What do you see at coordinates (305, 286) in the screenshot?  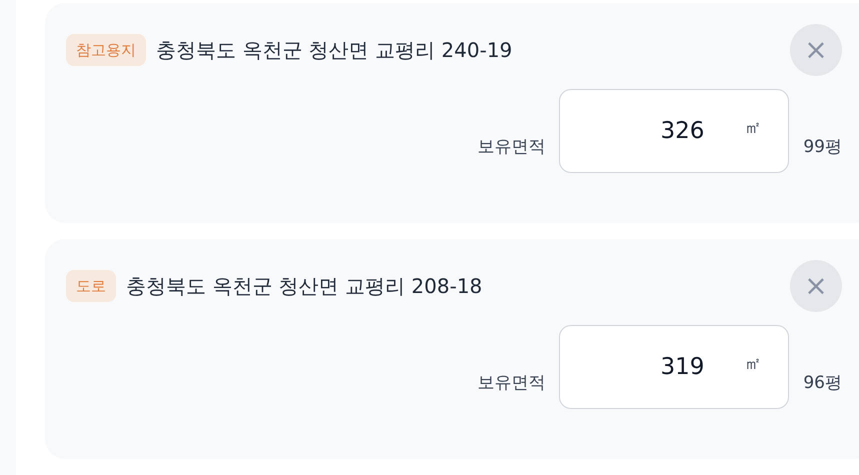 I see `parcel-address: 충청북도 옥천군 청산면 교평리 208-18` at bounding box center [305, 286].